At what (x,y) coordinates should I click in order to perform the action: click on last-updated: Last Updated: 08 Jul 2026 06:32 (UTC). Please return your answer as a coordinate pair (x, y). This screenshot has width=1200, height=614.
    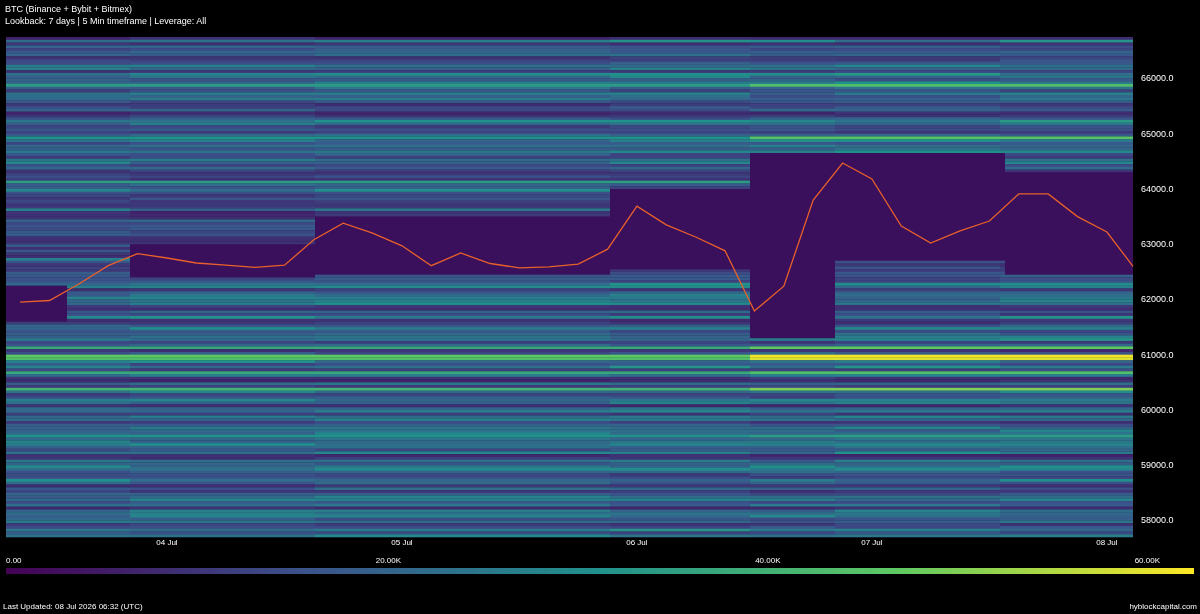
    Looking at the image, I should click on (73, 607).